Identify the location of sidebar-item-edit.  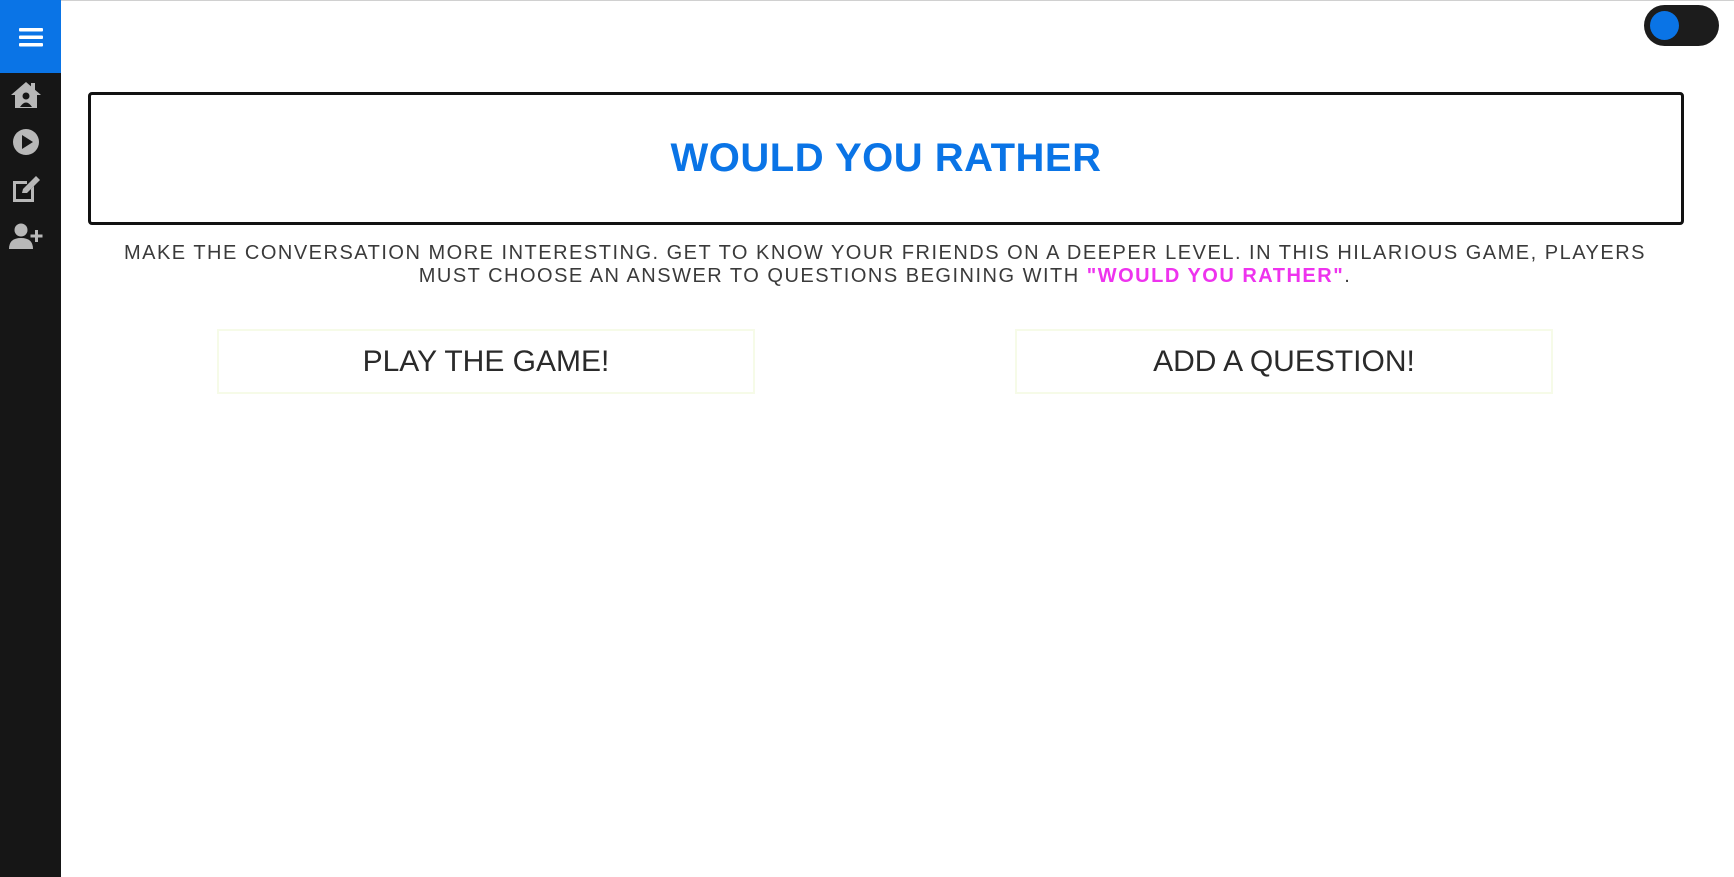
(26, 189).